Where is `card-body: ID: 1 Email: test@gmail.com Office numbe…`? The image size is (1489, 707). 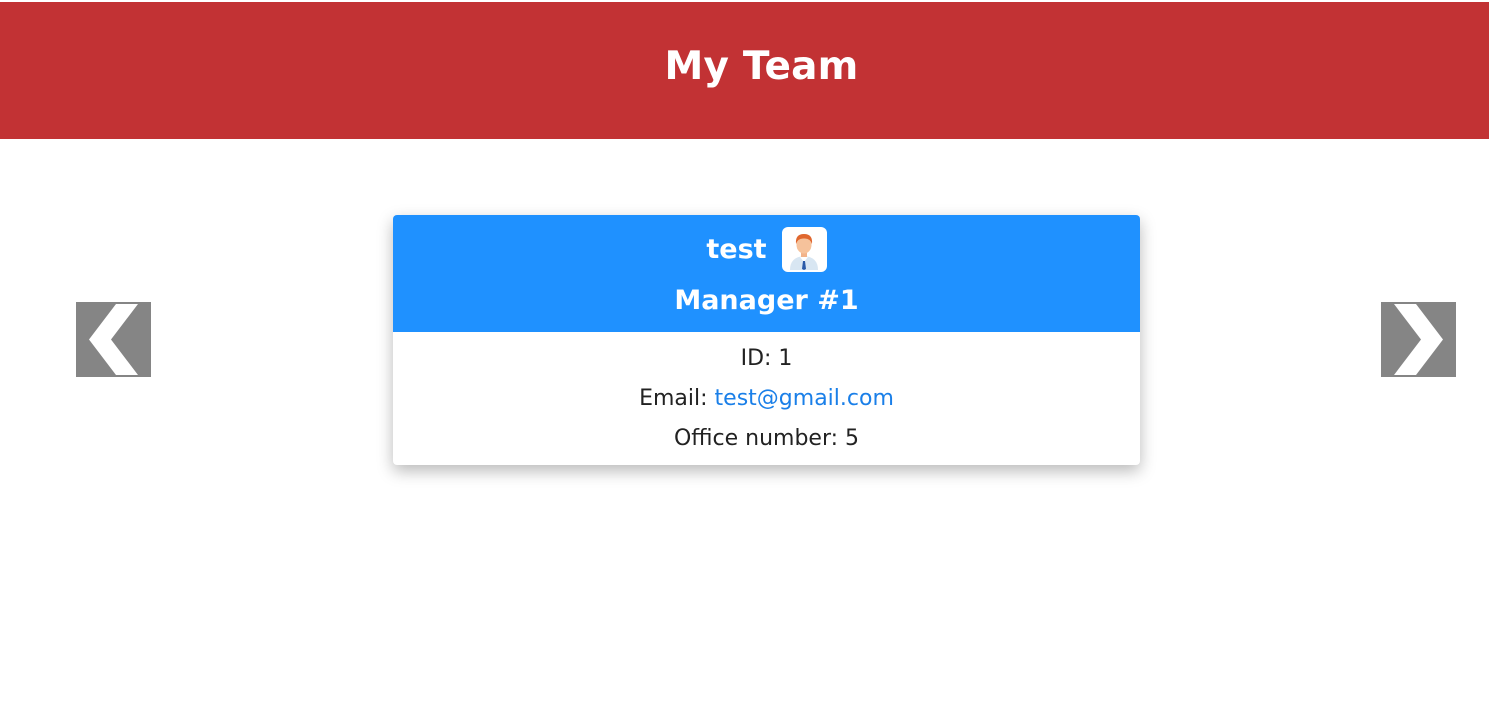 card-body: ID: 1 Email: test@gmail.com Office numbe… is located at coordinates (766, 399).